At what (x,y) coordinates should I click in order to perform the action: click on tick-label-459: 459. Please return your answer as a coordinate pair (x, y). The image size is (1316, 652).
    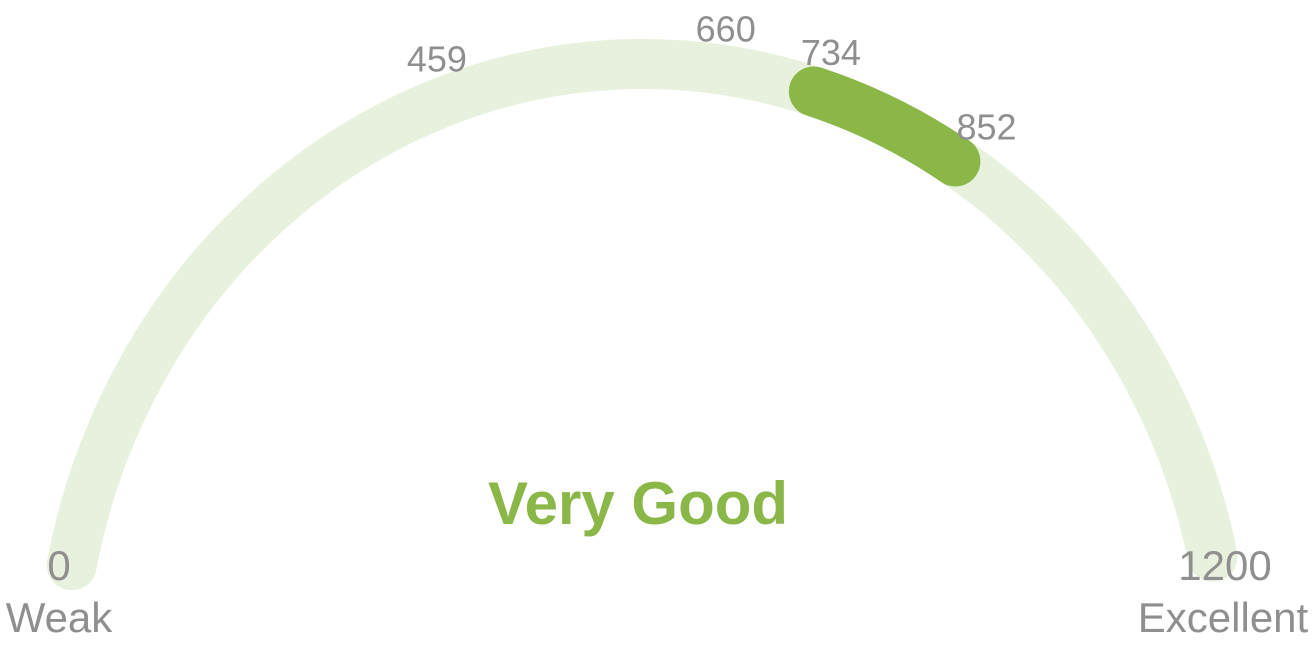
    Looking at the image, I should click on (437, 58).